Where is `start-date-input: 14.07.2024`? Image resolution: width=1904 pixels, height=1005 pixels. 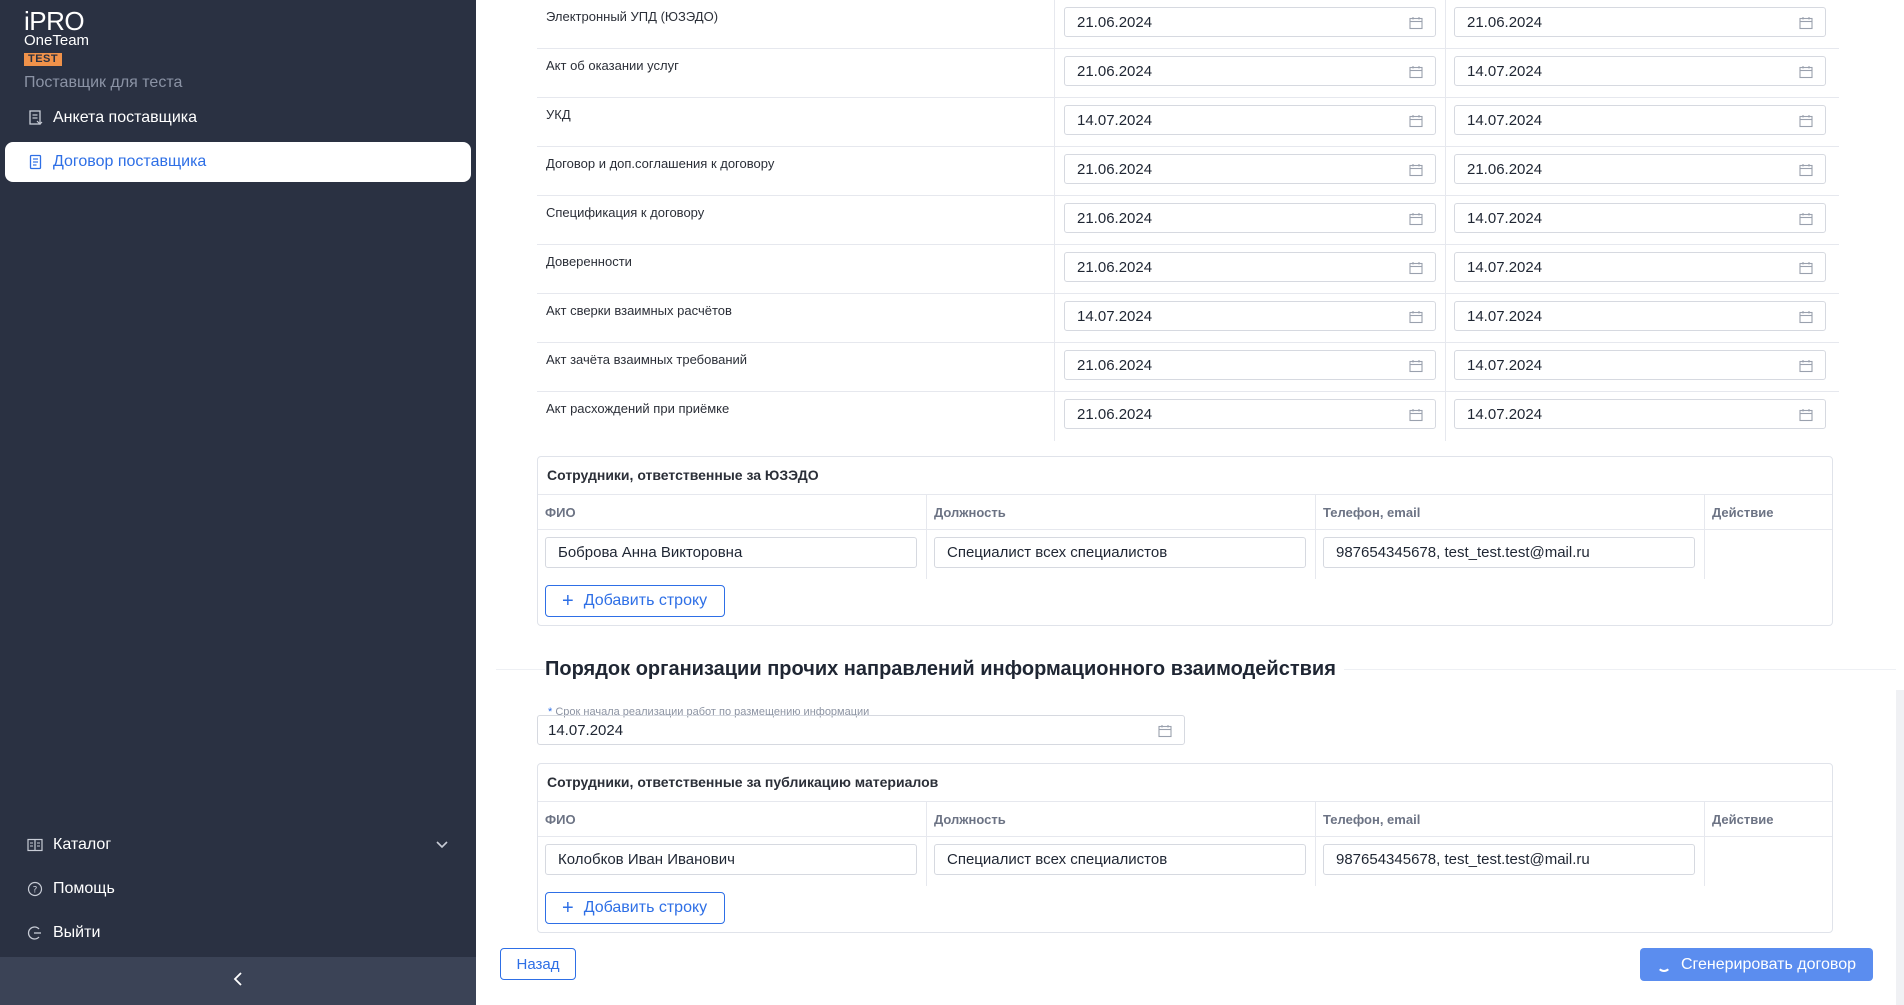 start-date-input: 14.07.2024 is located at coordinates (861, 730).